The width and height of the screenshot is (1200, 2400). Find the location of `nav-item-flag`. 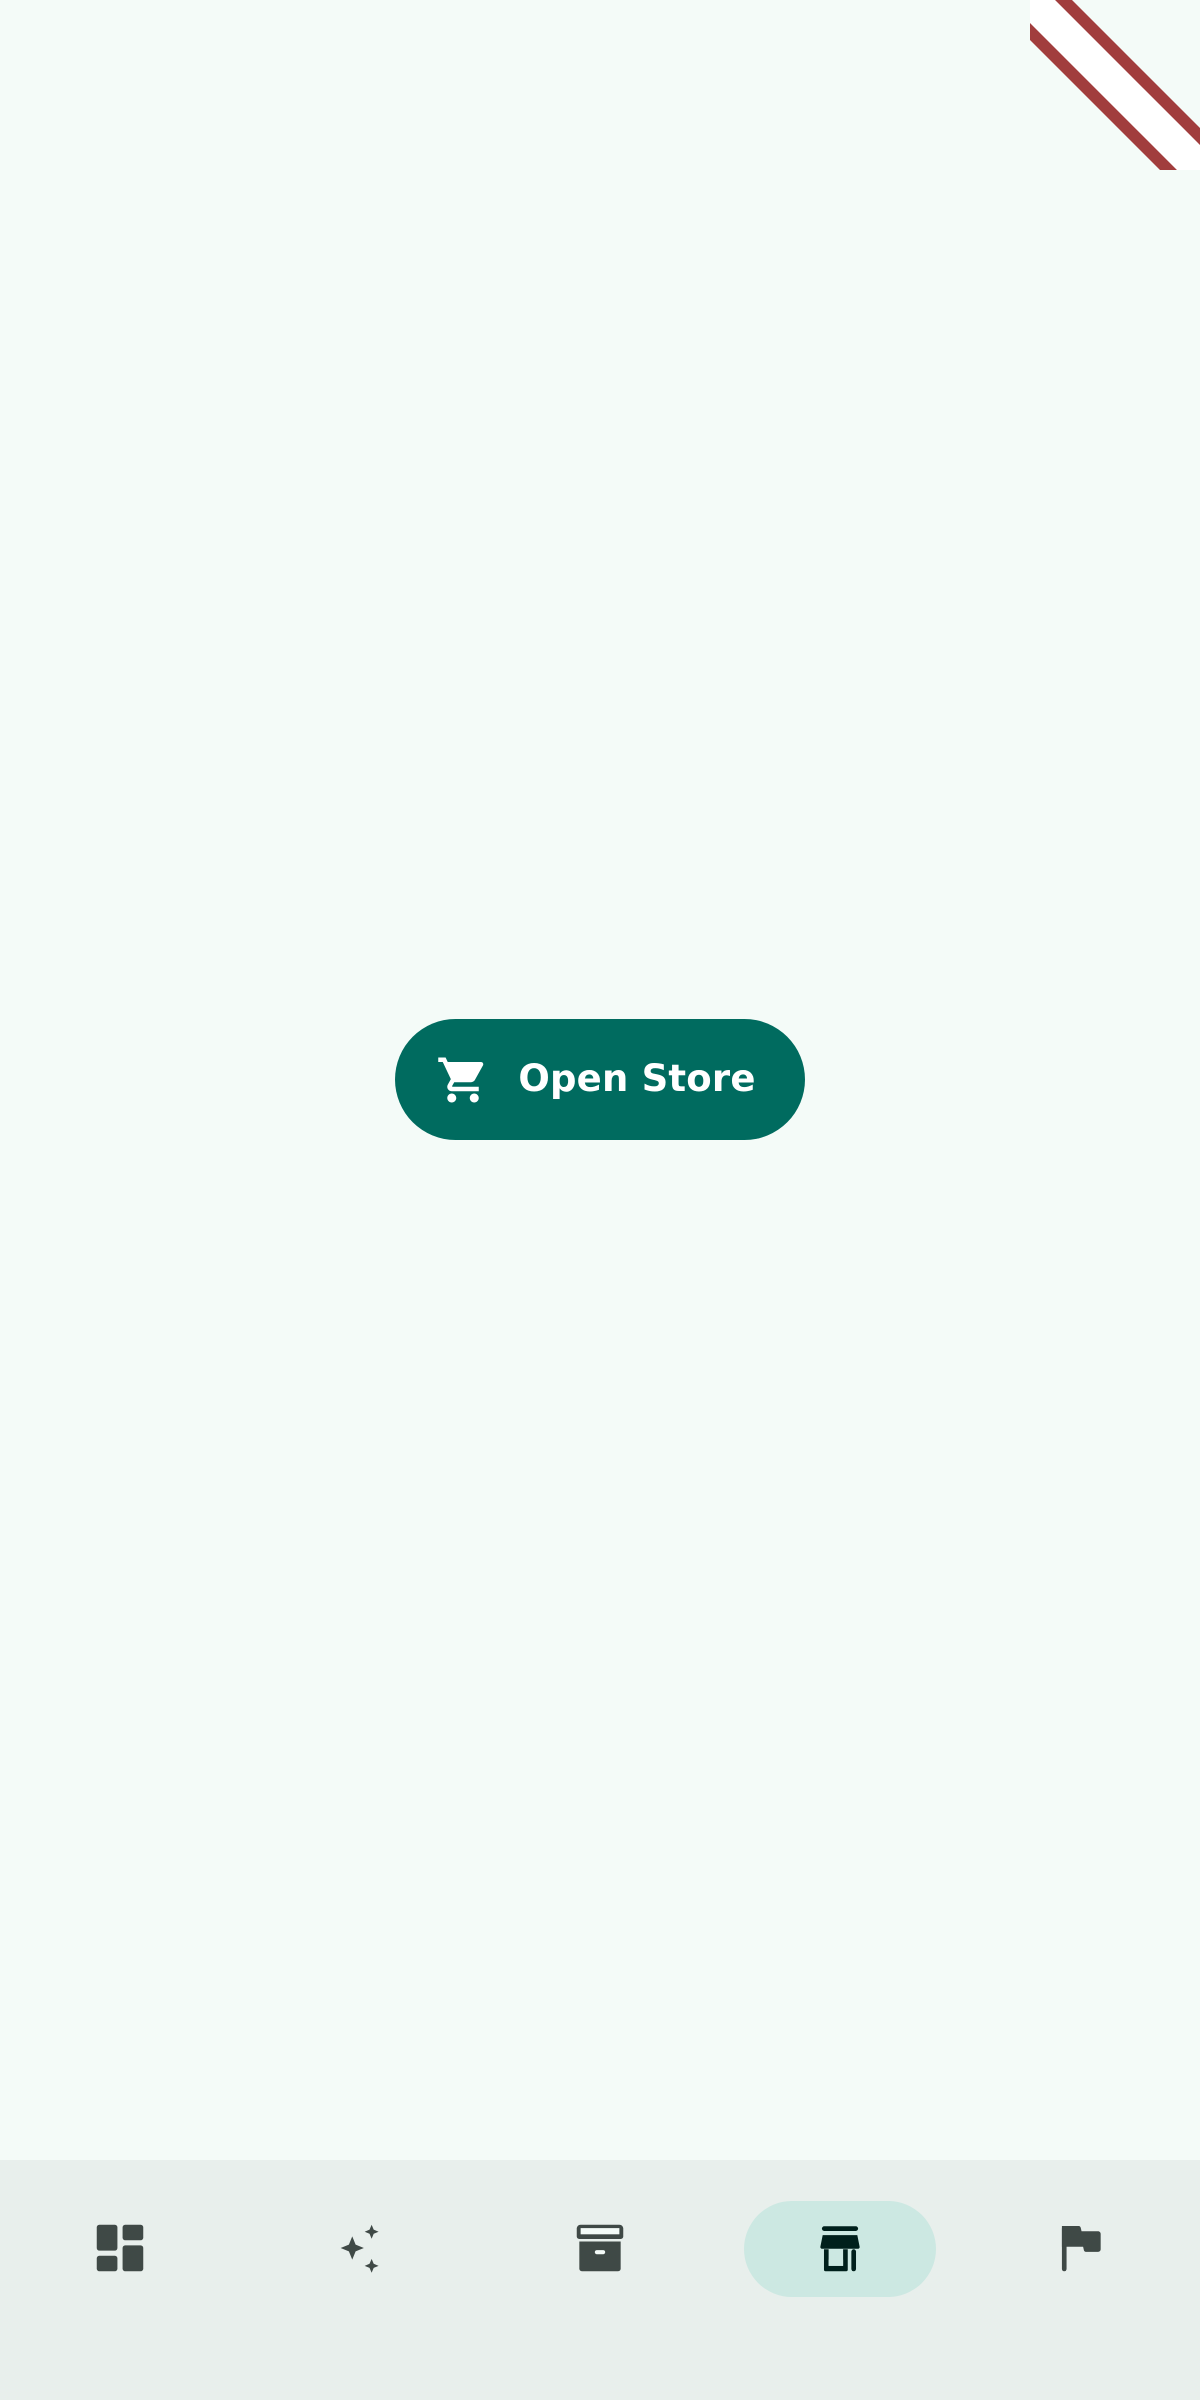

nav-item-flag is located at coordinates (1080, 2248).